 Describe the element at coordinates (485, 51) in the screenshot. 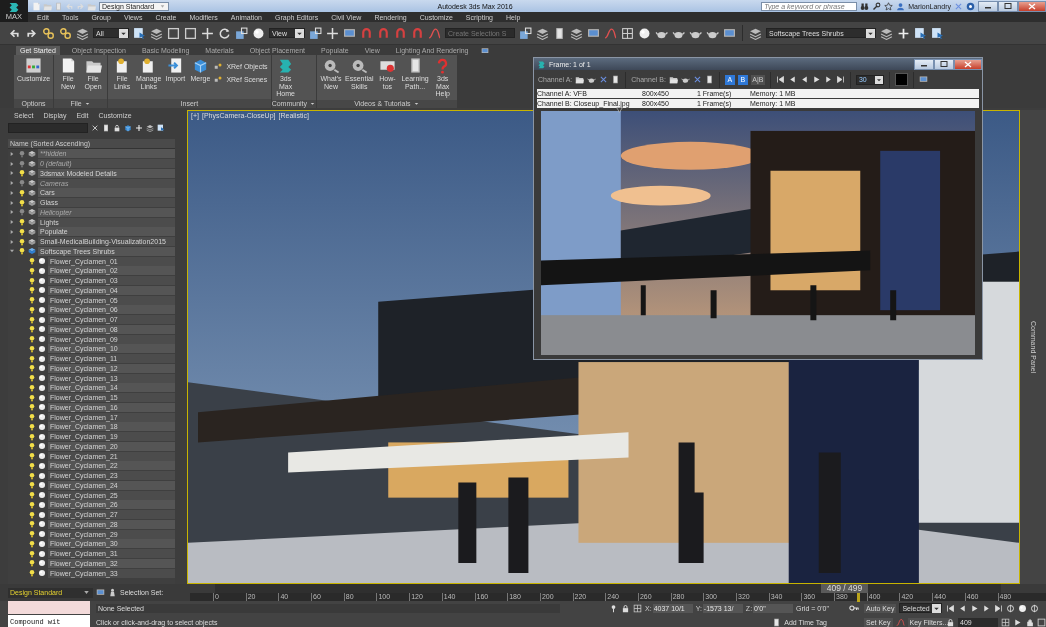

I see `panel-toggle-icon` at that location.